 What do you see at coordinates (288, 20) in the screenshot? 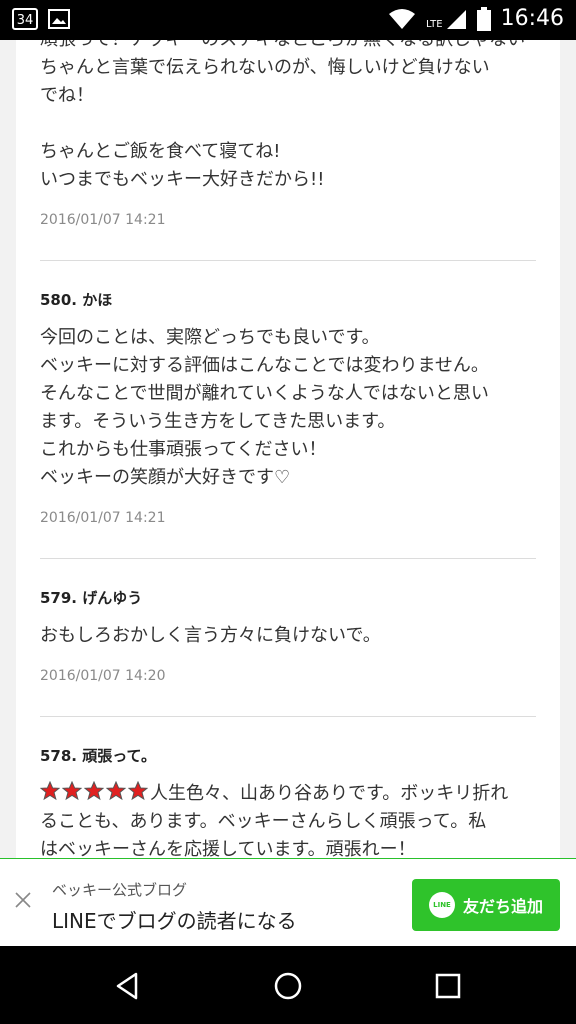
I see `status-bar: 34 LTE 16:46` at bounding box center [288, 20].